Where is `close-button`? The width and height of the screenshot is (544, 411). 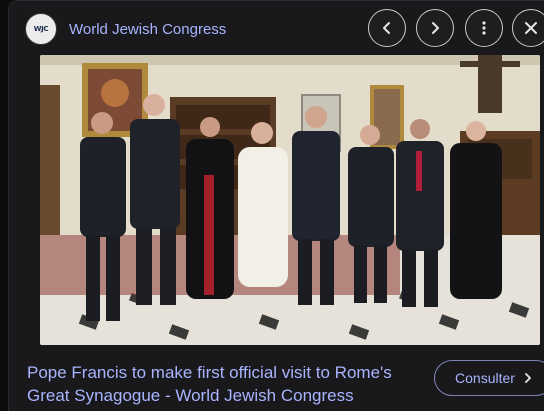
close-button is located at coordinates (528, 28).